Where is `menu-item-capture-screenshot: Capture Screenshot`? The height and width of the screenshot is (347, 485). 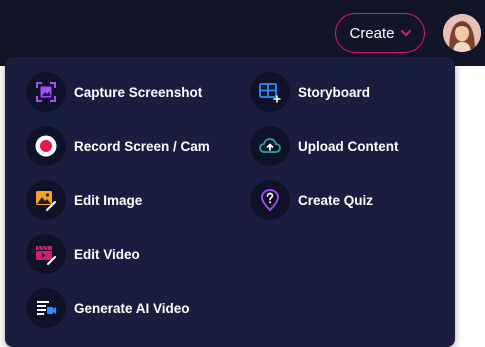
menu-item-capture-screenshot: Capture Screenshot is located at coordinates (114, 92).